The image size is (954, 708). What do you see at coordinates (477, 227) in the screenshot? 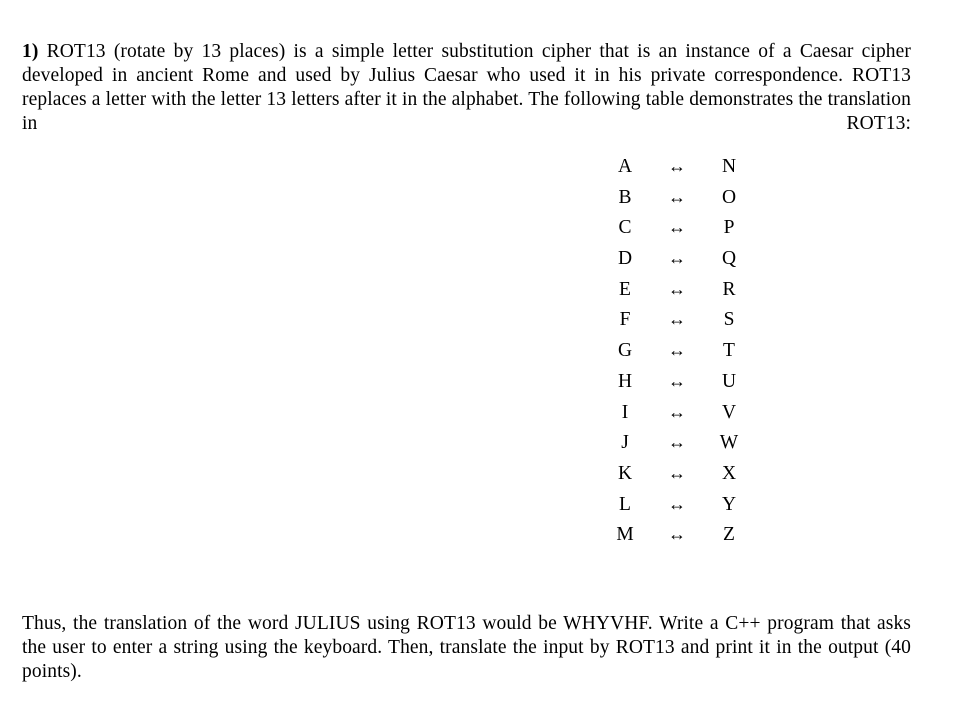
I see `cipher-row: C↔P` at bounding box center [477, 227].